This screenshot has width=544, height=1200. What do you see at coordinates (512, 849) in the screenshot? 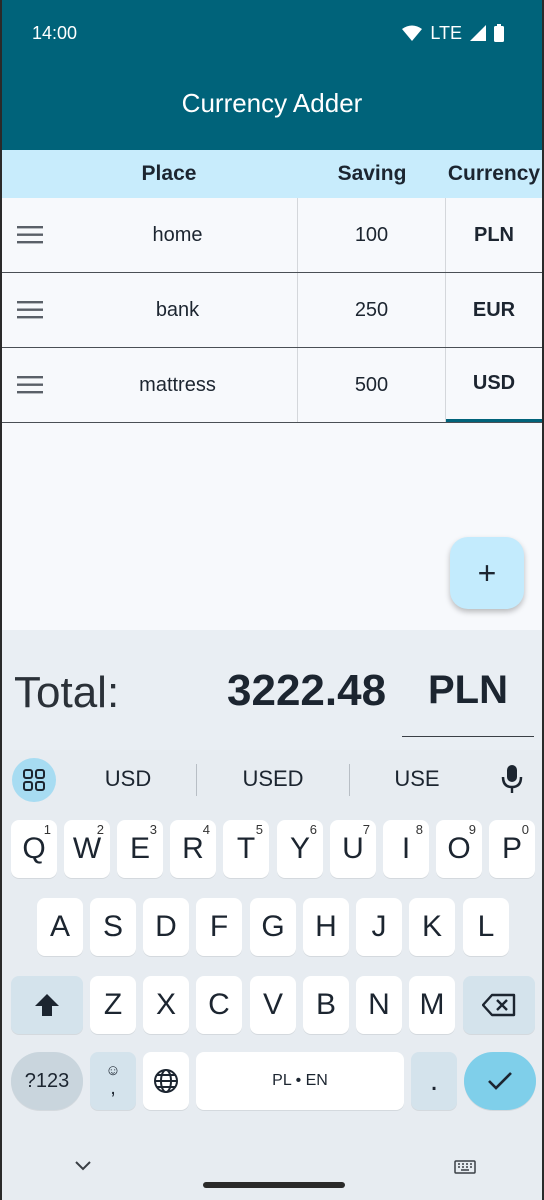
I see `key-p: P0` at bounding box center [512, 849].